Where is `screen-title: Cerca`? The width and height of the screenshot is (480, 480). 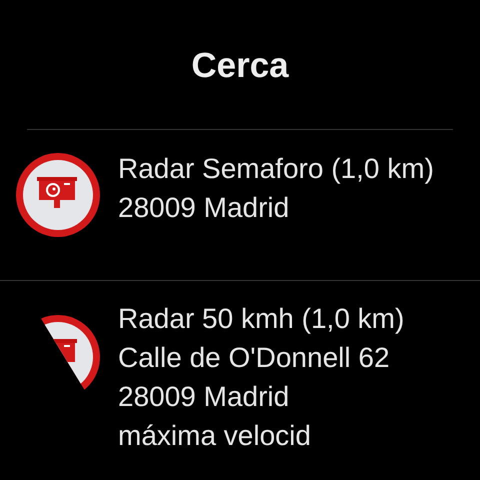
screen-title: Cerca is located at coordinates (240, 66).